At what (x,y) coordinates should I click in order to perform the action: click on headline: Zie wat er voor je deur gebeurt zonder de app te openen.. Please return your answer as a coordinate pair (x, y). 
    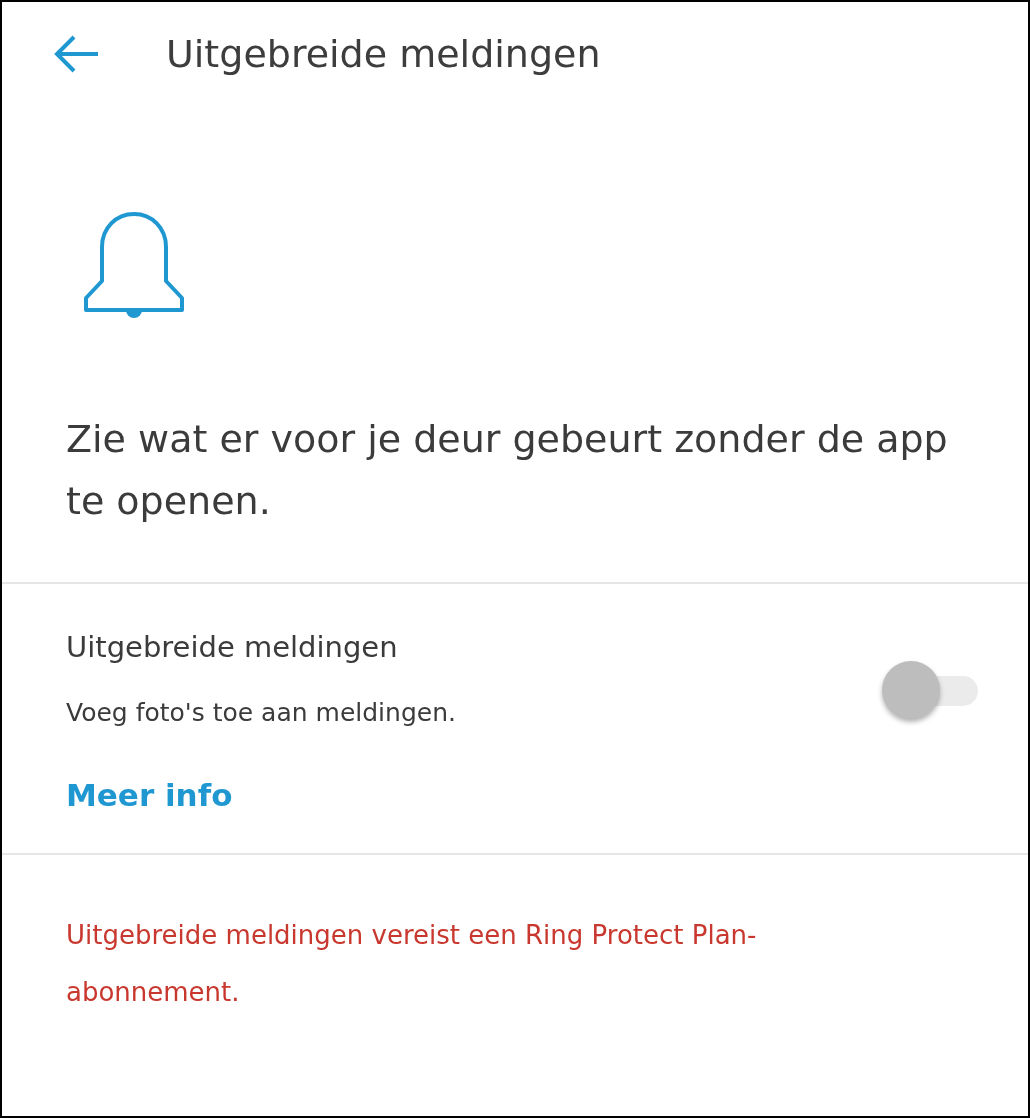
    Looking at the image, I should click on (507, 470).